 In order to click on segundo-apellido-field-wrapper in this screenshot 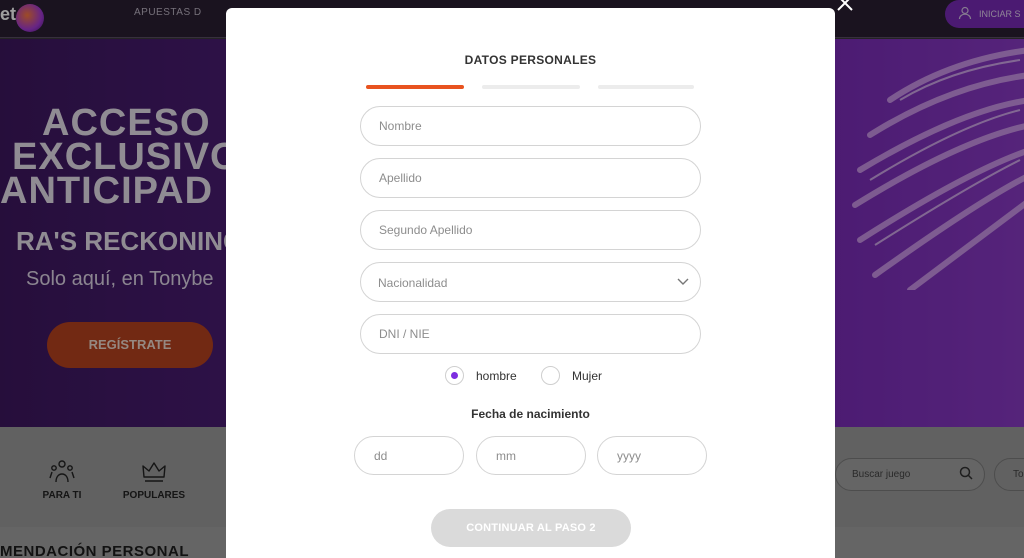, I will do `click(530, 230)`.